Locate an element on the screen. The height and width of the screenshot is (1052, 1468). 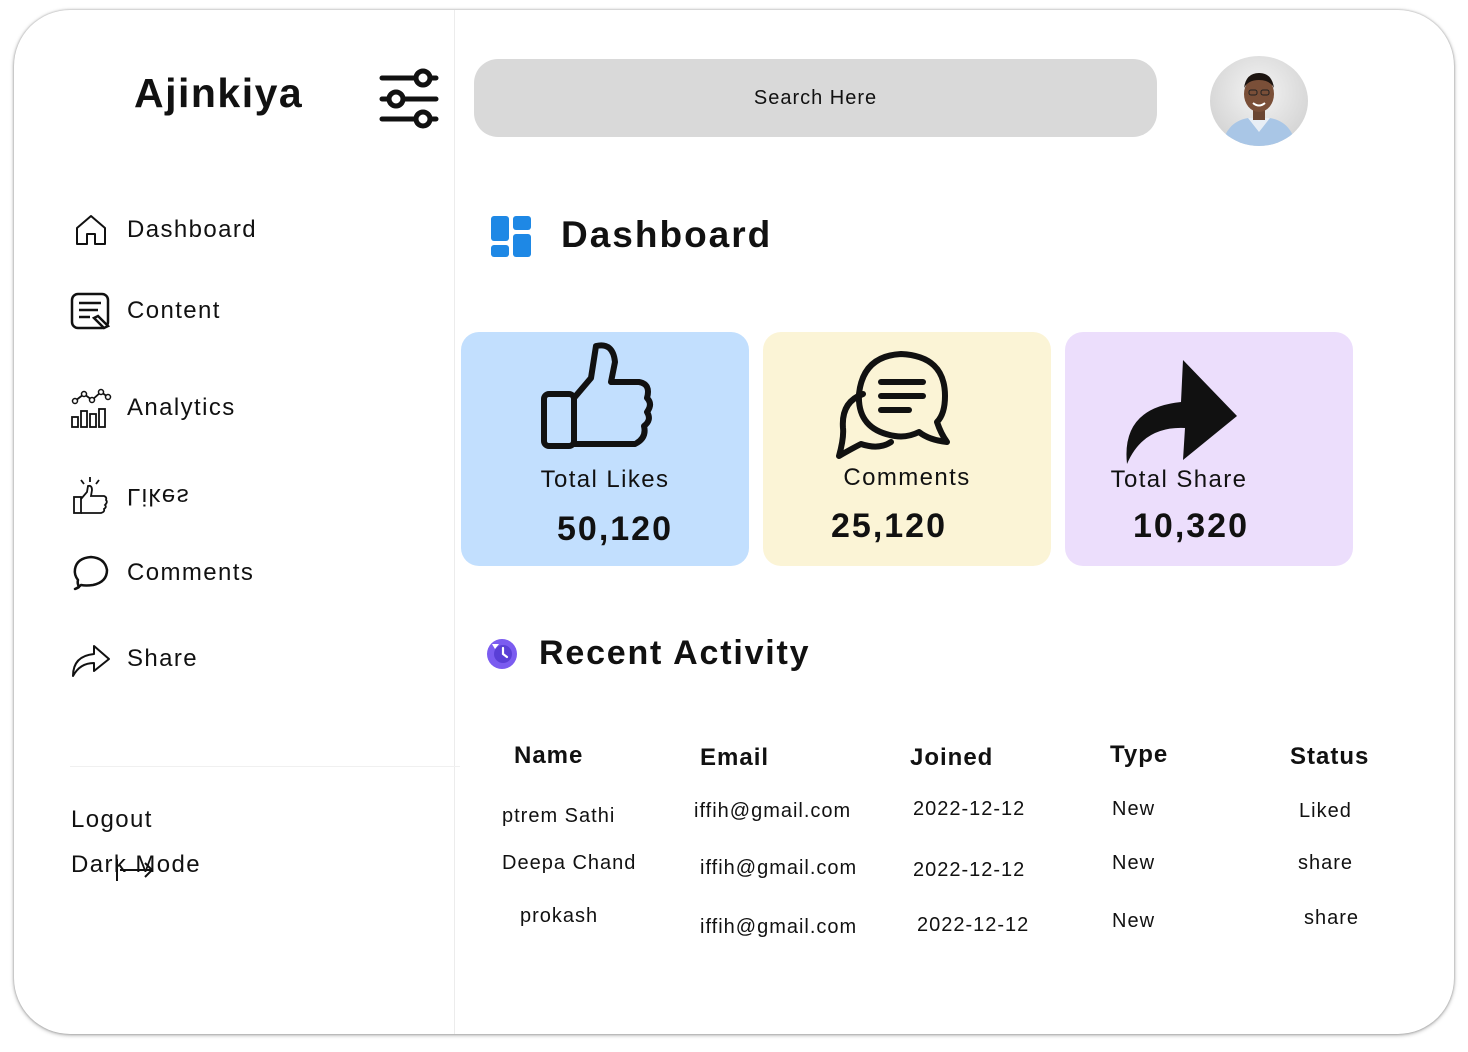
stat-card-comments: Comments 25,120 is located at coordinates (907, 449).